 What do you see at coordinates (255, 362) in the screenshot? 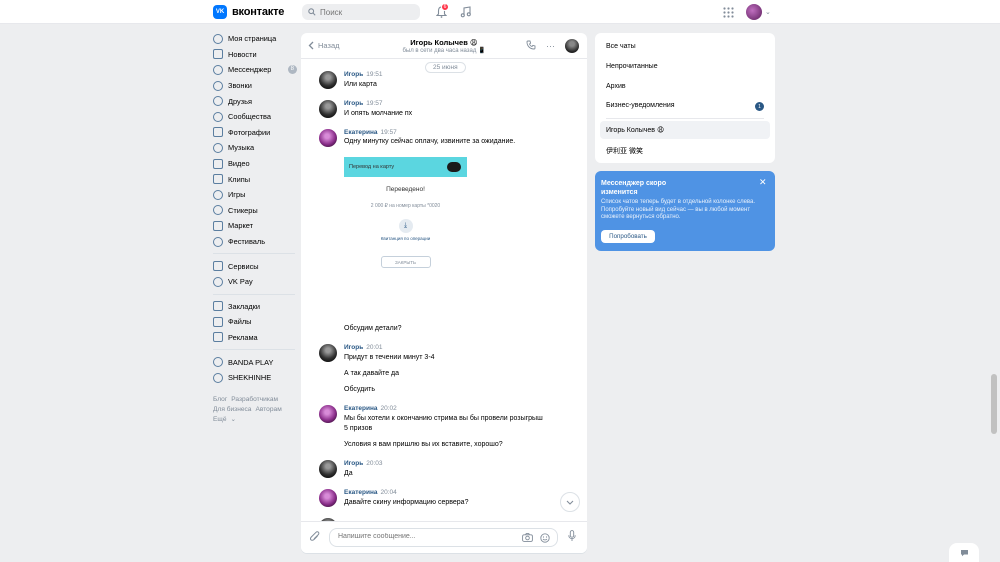
I see `nav-banda-play: BANDA PLAY` at bounding box center [255, 362].